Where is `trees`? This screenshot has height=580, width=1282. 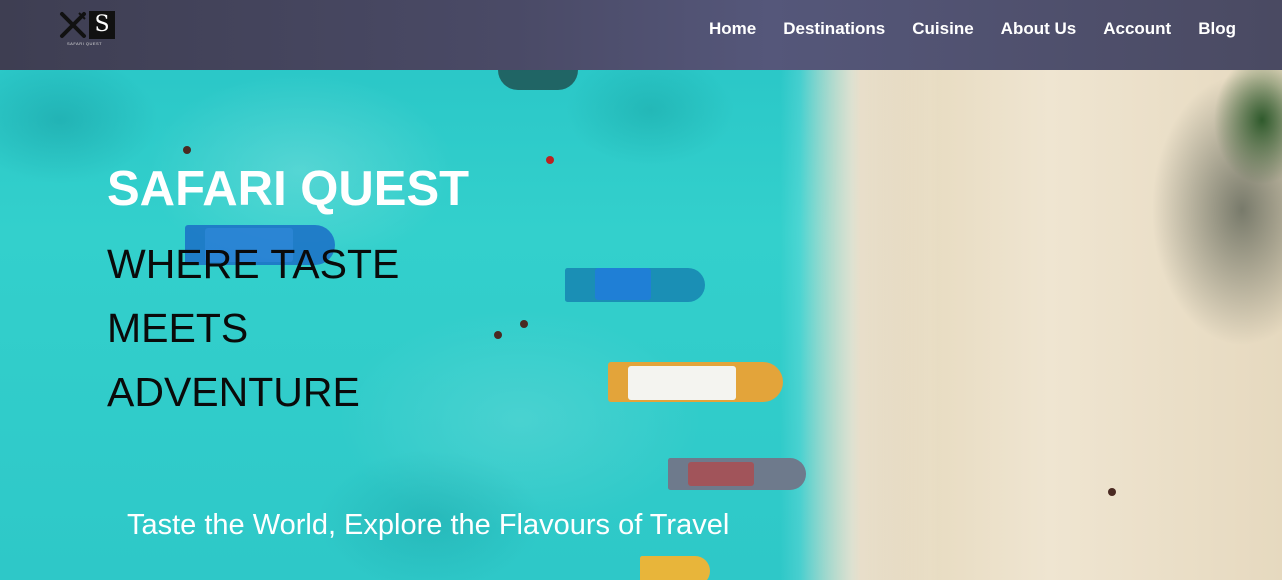
trees is located at coordinates (1242, 130).